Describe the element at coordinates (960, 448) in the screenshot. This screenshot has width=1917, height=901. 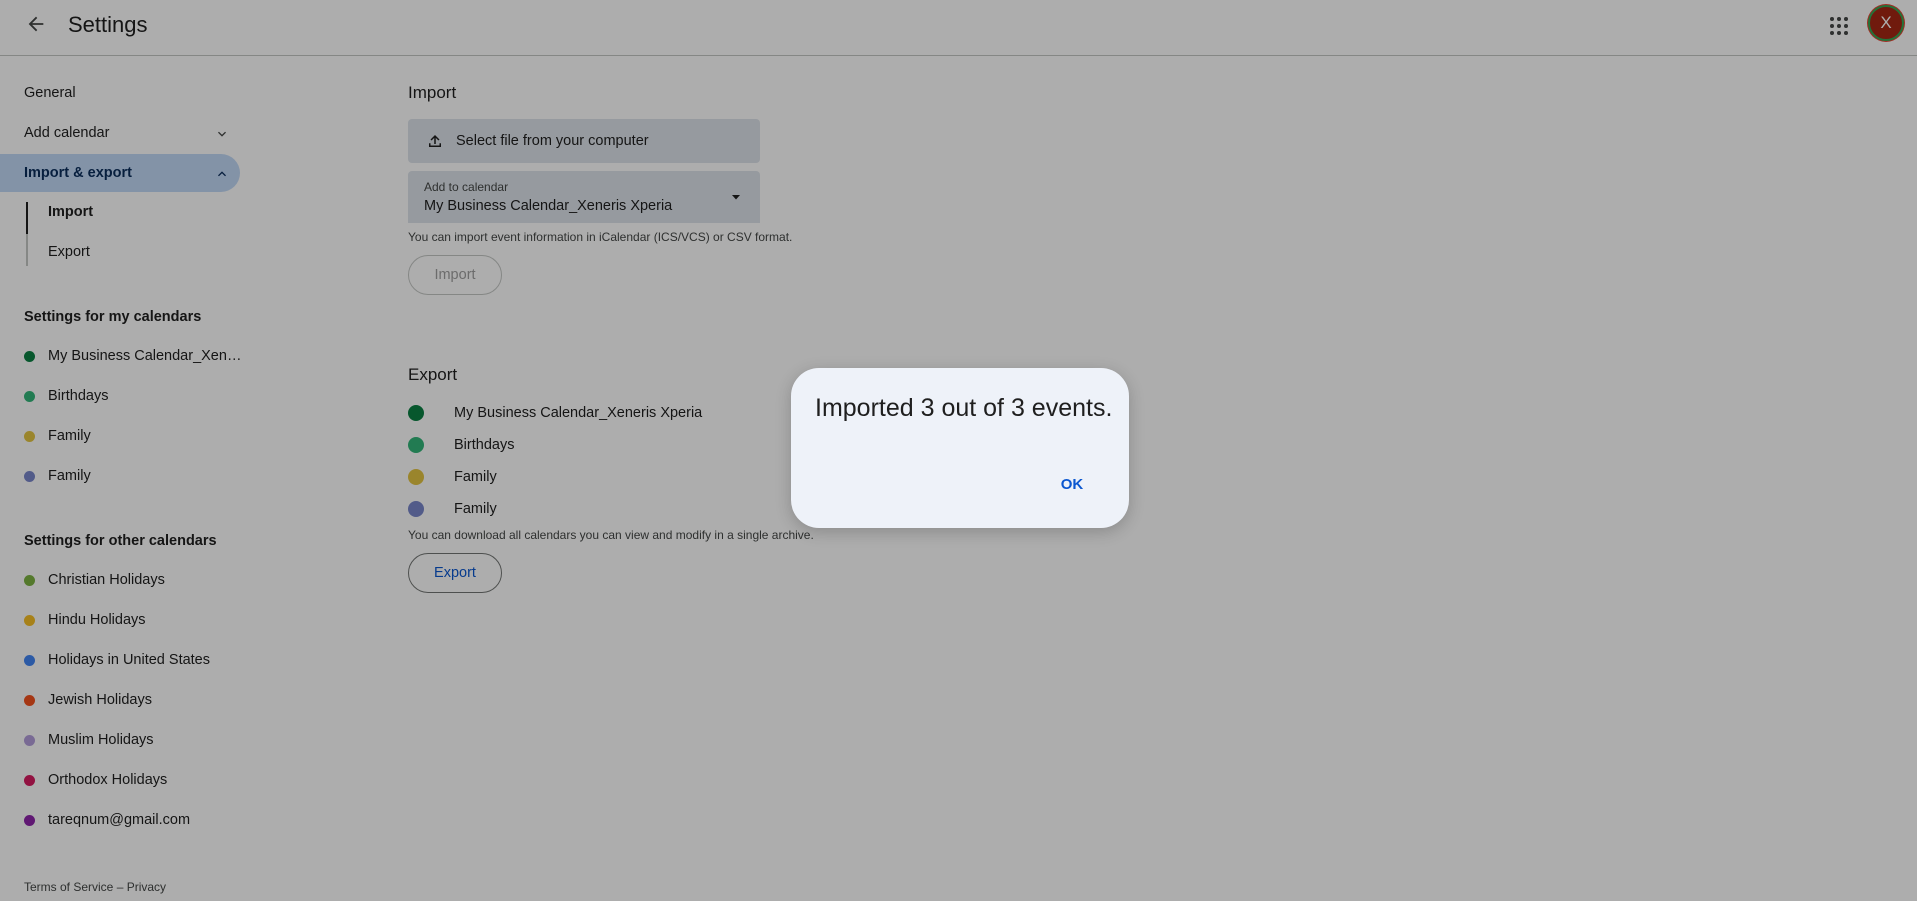
I see `import-result-dialog: Imported 3 out of 3 events.` at that location.